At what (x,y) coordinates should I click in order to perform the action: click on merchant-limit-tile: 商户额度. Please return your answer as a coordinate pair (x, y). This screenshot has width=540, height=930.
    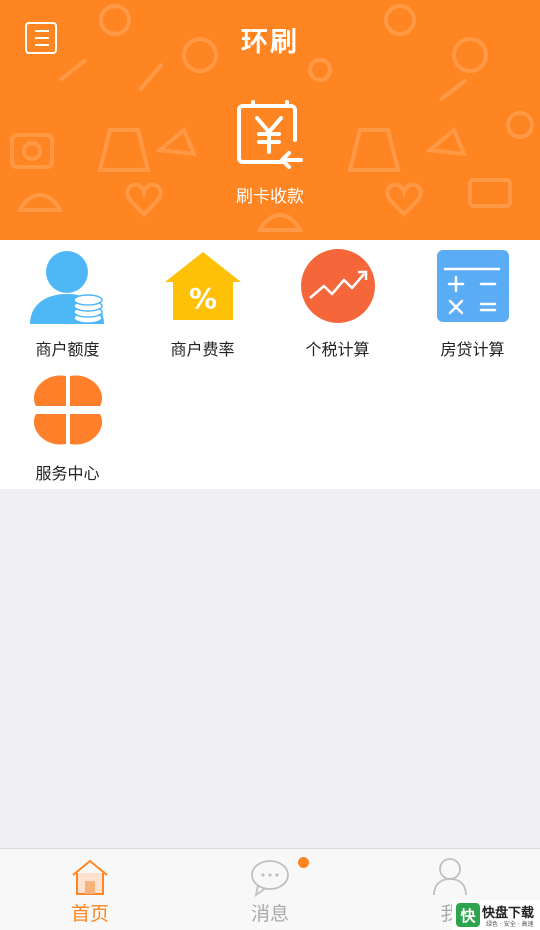
    Looking at the image, I should click on (67, 302).